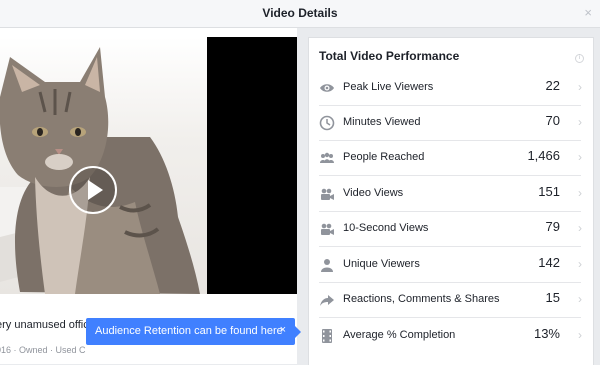 The height and width of the screenshot is (365, 600). Describe the element at coordinates (327, 157) in the screenshot. I see `people-icon` at that location.